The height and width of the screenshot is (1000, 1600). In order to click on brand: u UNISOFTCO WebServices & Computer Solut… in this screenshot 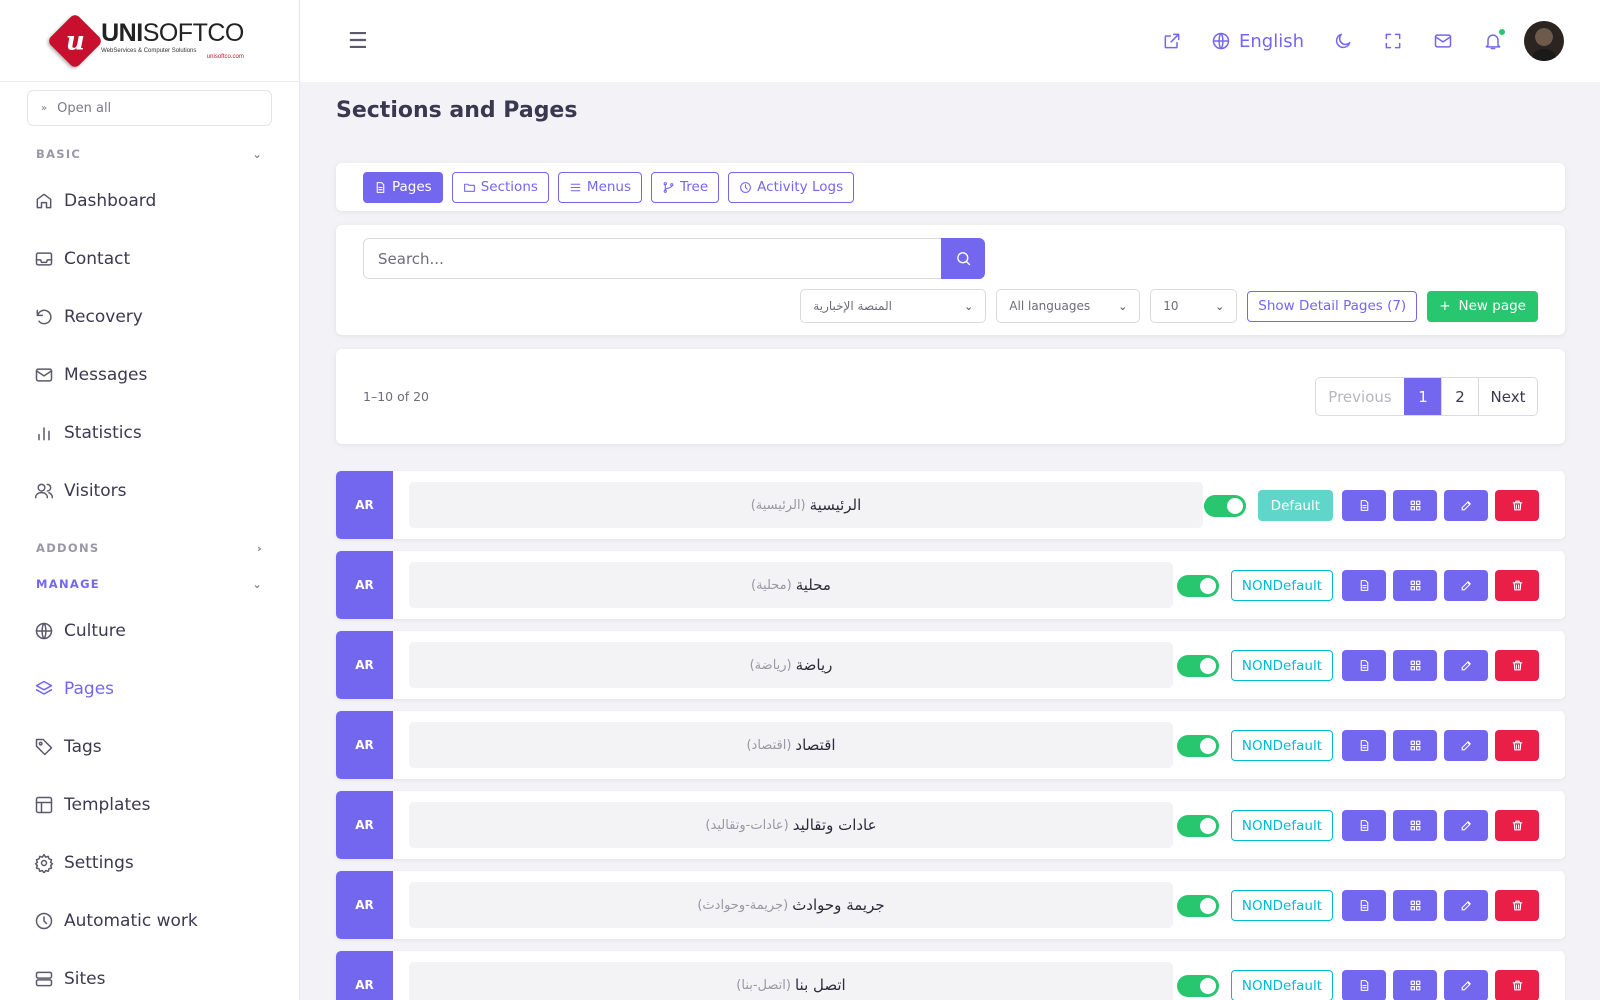, I will do `click(149, 41)`.